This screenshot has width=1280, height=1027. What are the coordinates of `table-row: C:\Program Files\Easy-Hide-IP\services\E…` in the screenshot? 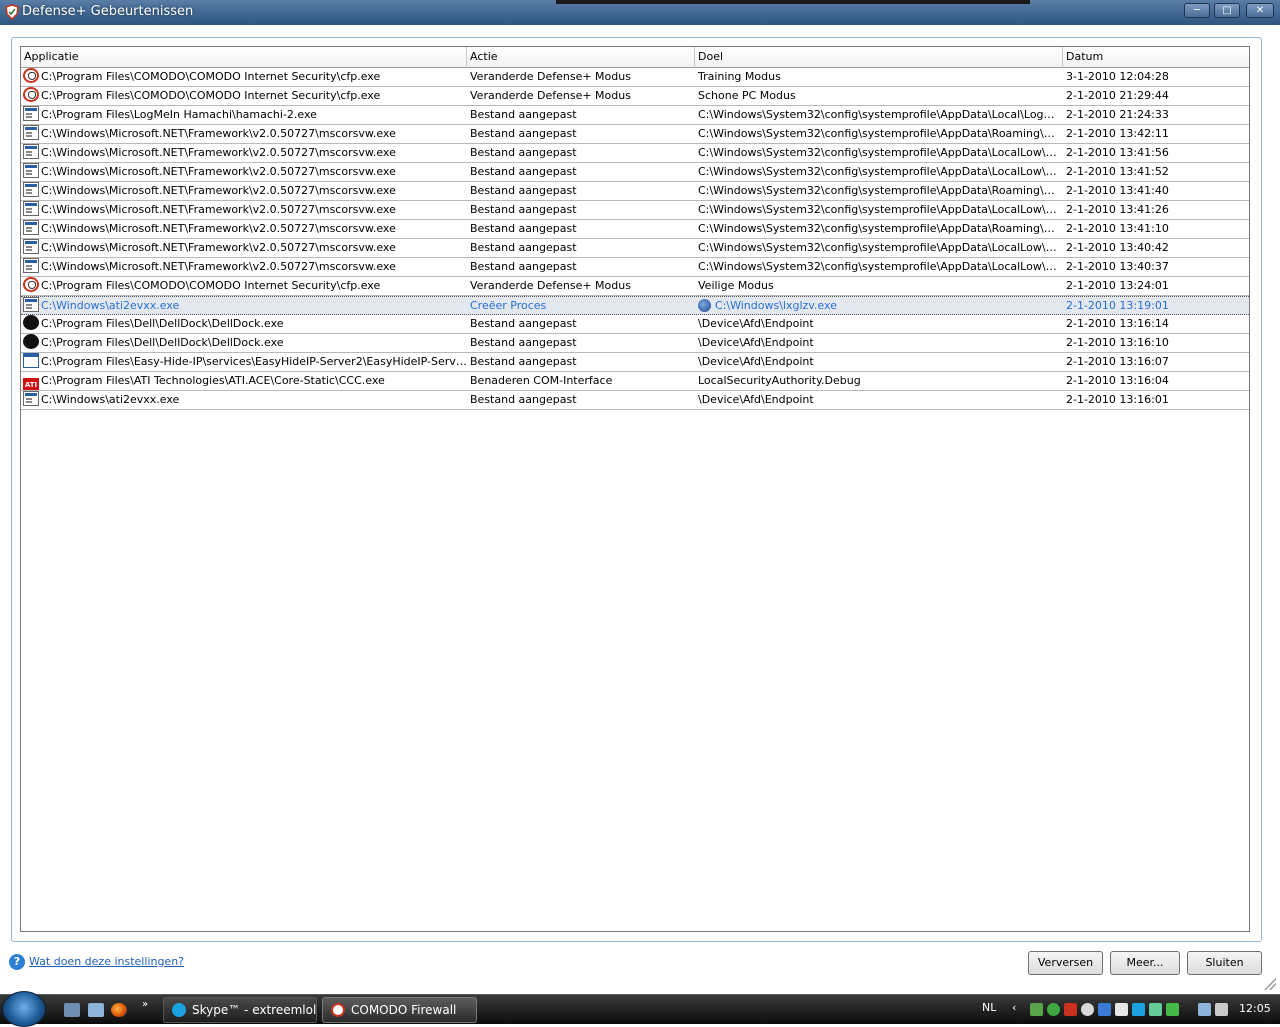 It's located at (635, 362).